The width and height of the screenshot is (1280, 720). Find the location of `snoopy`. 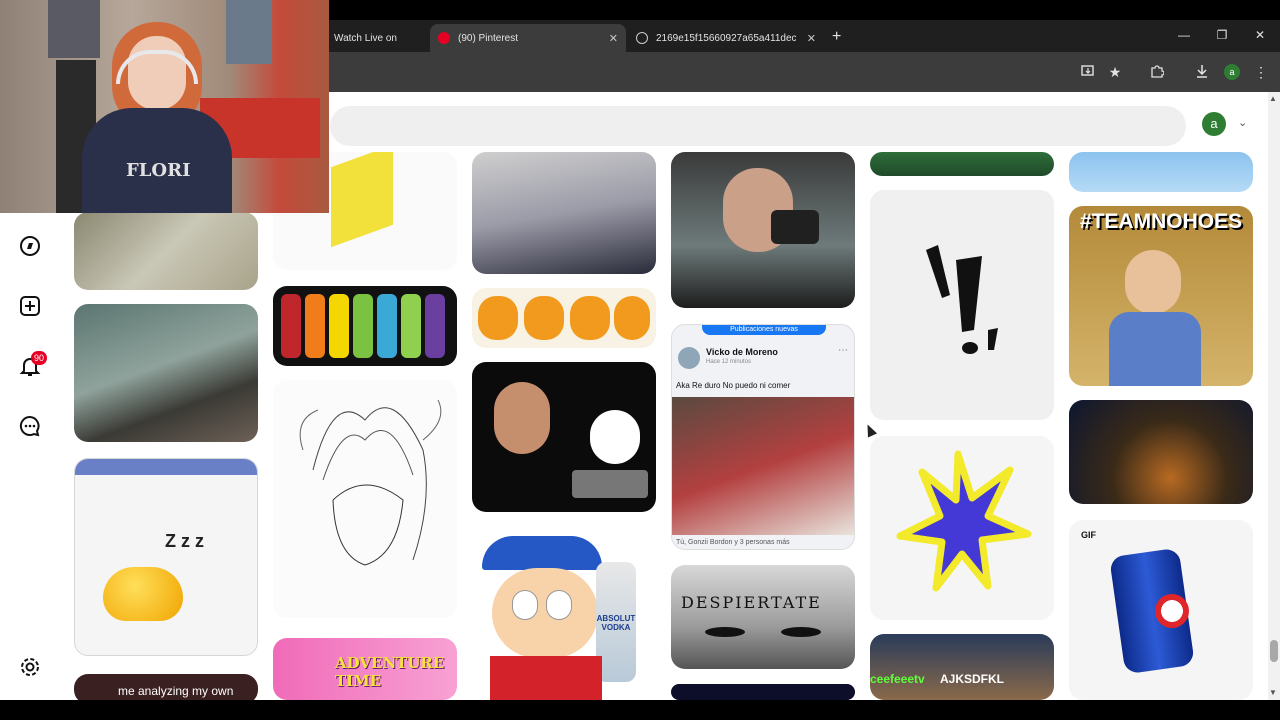

snoopy is located at coordinates (615, 437).